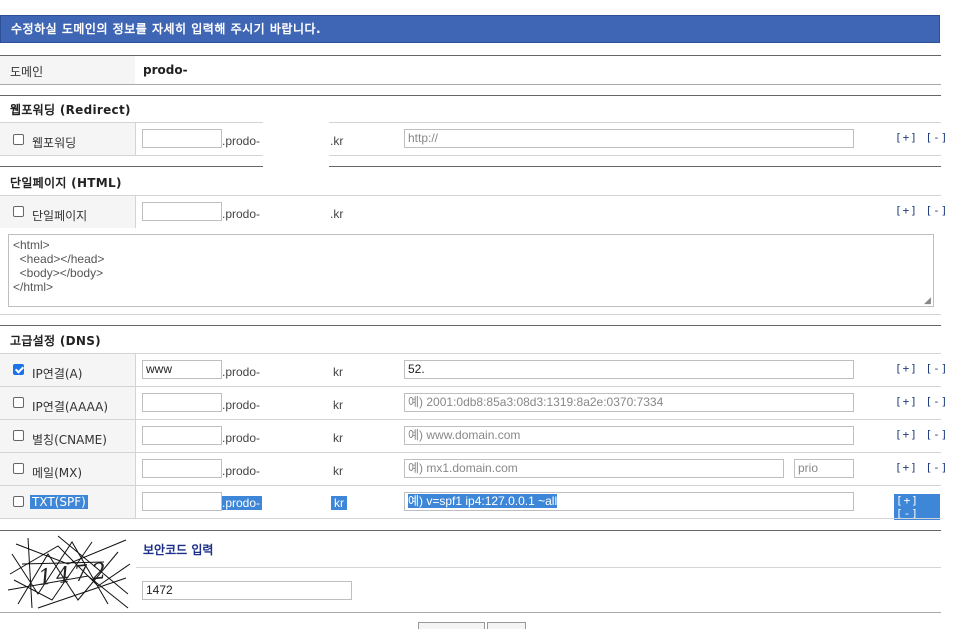 The height and width of the screenshot is (629, 976). Describe the element at coordinates (921, 210) in the screenshot. I see `html-add-remove: [+] [-]` at that location.